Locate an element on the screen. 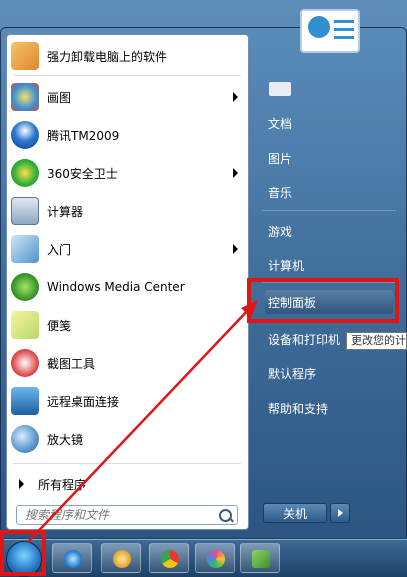 This screenshot has width=407, height=577. program-item-snipping-tool: 截图工具 is located at coordinates (127, 363).